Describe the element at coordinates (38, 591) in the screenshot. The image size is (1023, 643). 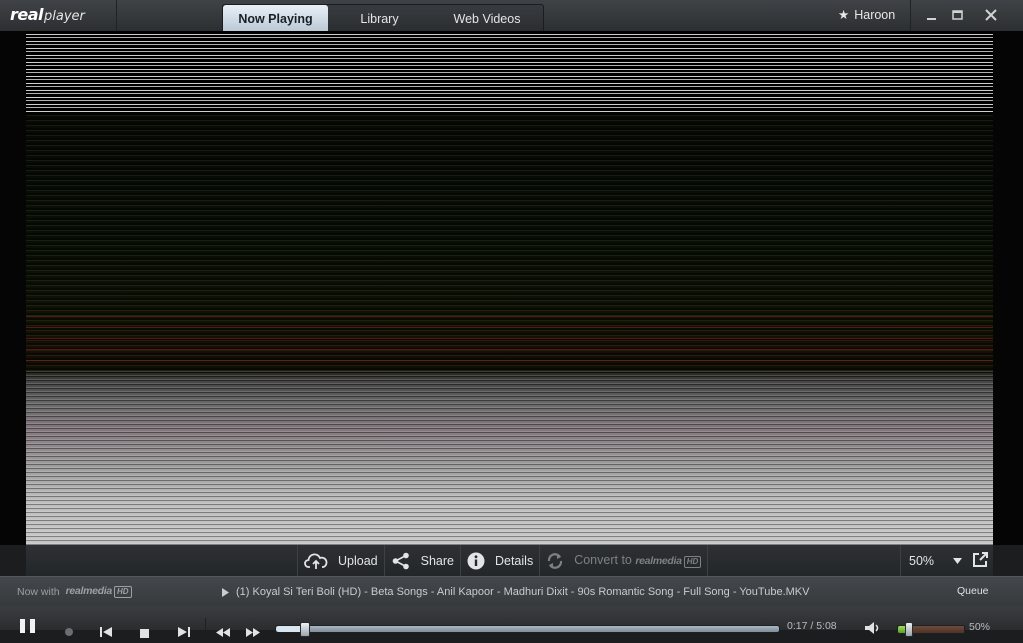
I see `now-with-label: Now with` at that location.